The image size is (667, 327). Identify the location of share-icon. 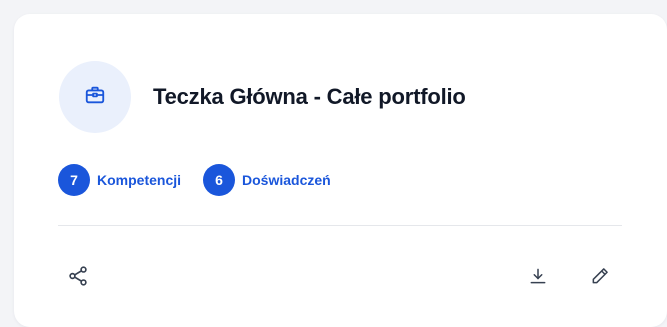
(78, 278).